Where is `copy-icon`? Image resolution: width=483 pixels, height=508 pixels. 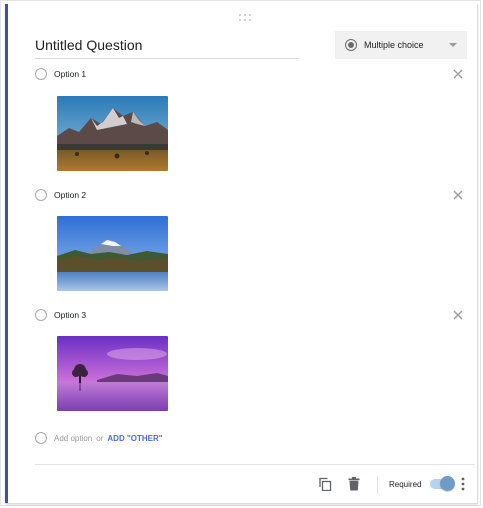
copy-icon is located at coordinates (325, 484).